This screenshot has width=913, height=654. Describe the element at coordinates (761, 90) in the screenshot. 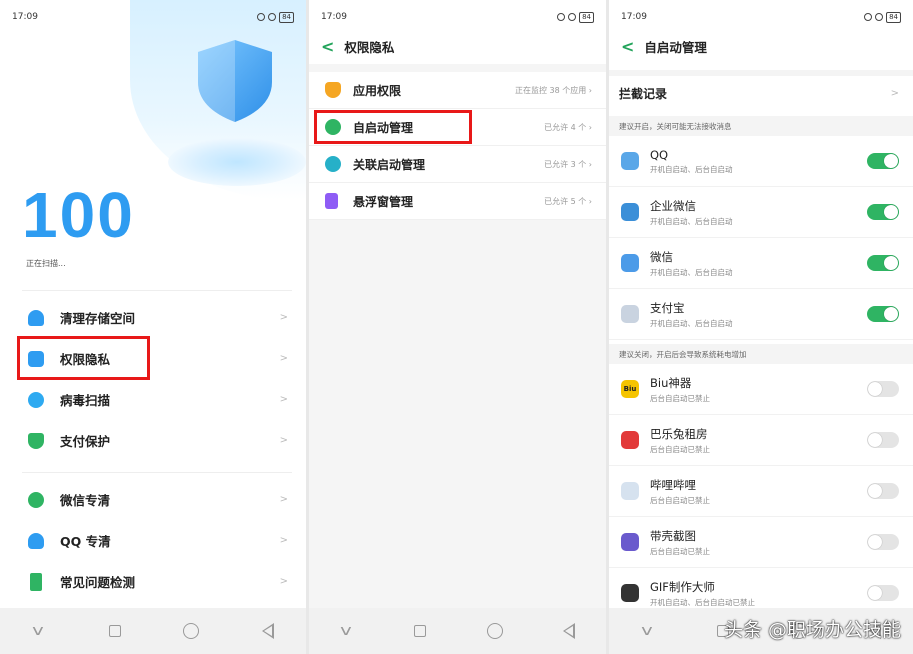

I see `intercept-records-row: 拦截记录 >` at that location.